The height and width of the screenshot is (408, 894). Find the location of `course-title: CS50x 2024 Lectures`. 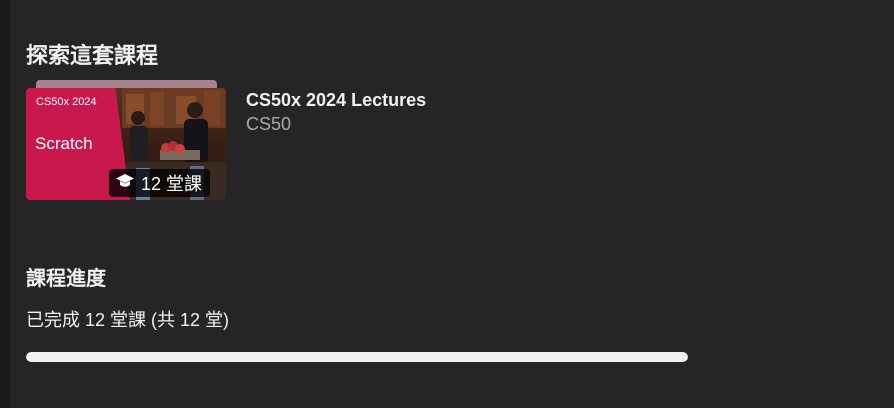

course-title: CS50x 2024 Lectures is located at coordinates (336, 100).